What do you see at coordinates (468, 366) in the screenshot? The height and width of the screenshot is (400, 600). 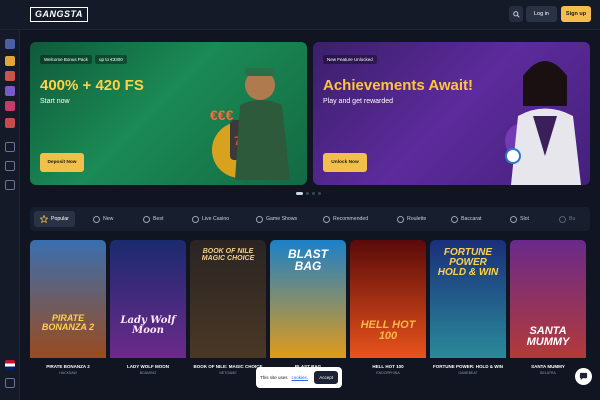 I see `game-name: FORTUNE POWER: HOLD & WIN` at bounding box center [468, 366].